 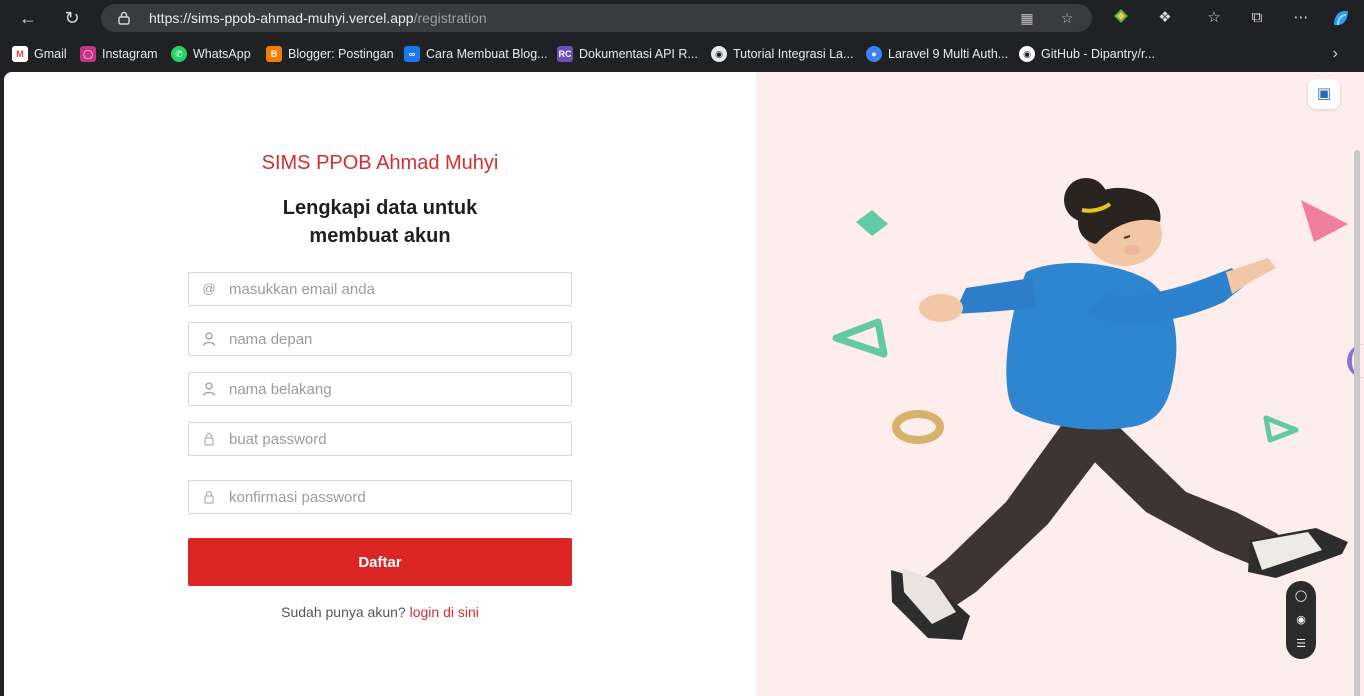 I want to click on confirm-password-field, so click(x=380, y=497).